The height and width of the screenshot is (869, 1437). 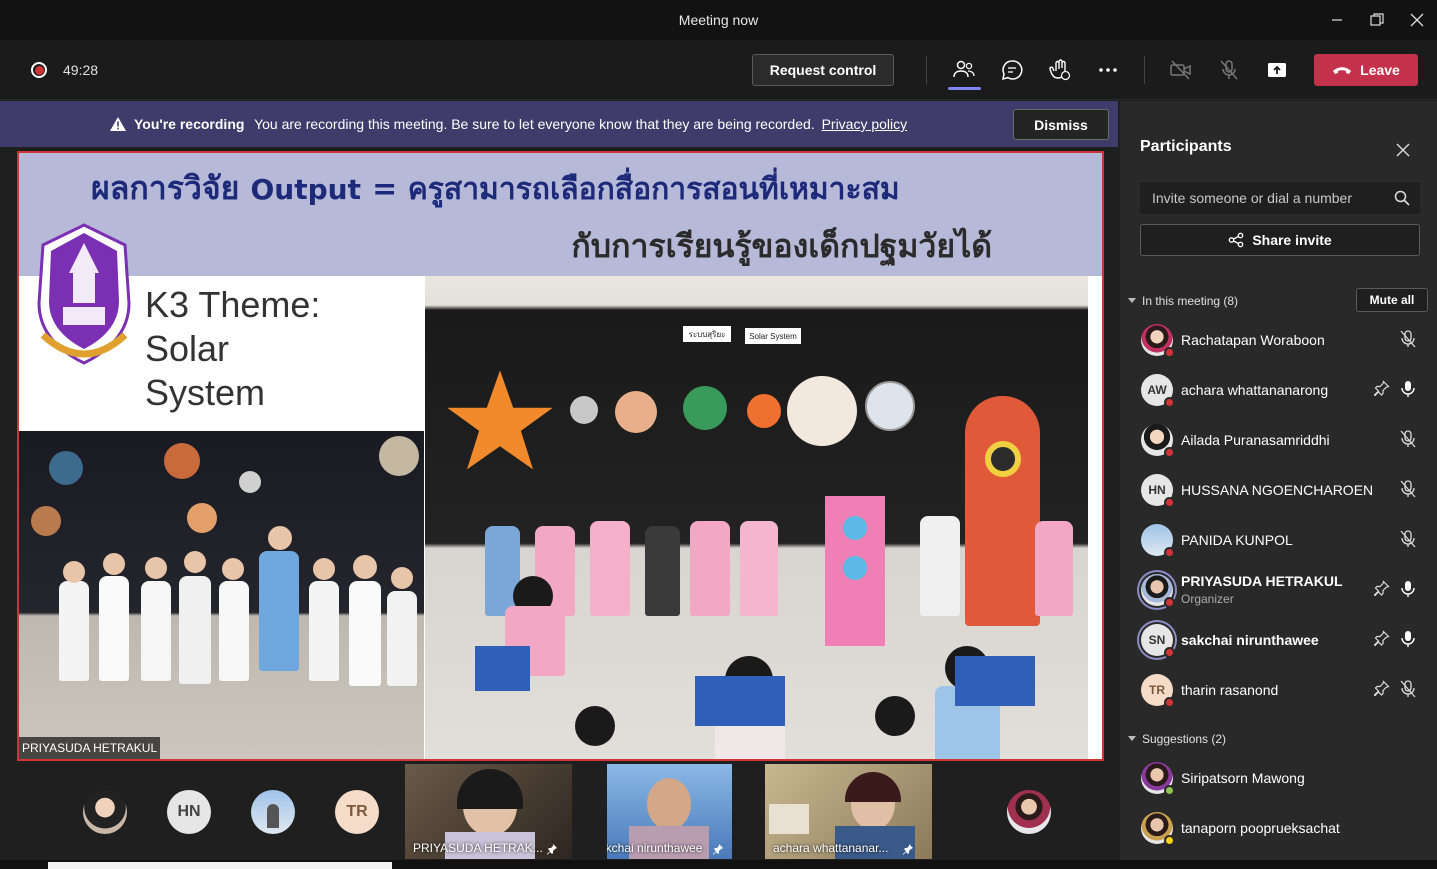 I want to click on search-icon, so click(x=1402, y=198).